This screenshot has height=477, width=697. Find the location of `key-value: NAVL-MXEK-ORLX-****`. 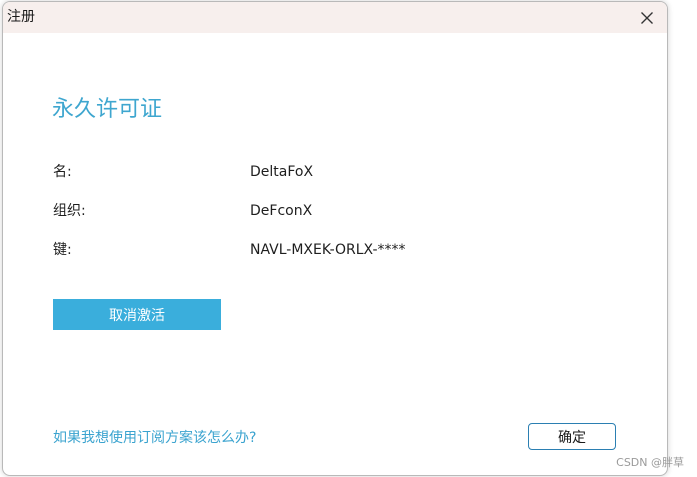

key-value: NAVL-MXEK-ORLX-**** is located at coordinates (328, 250).